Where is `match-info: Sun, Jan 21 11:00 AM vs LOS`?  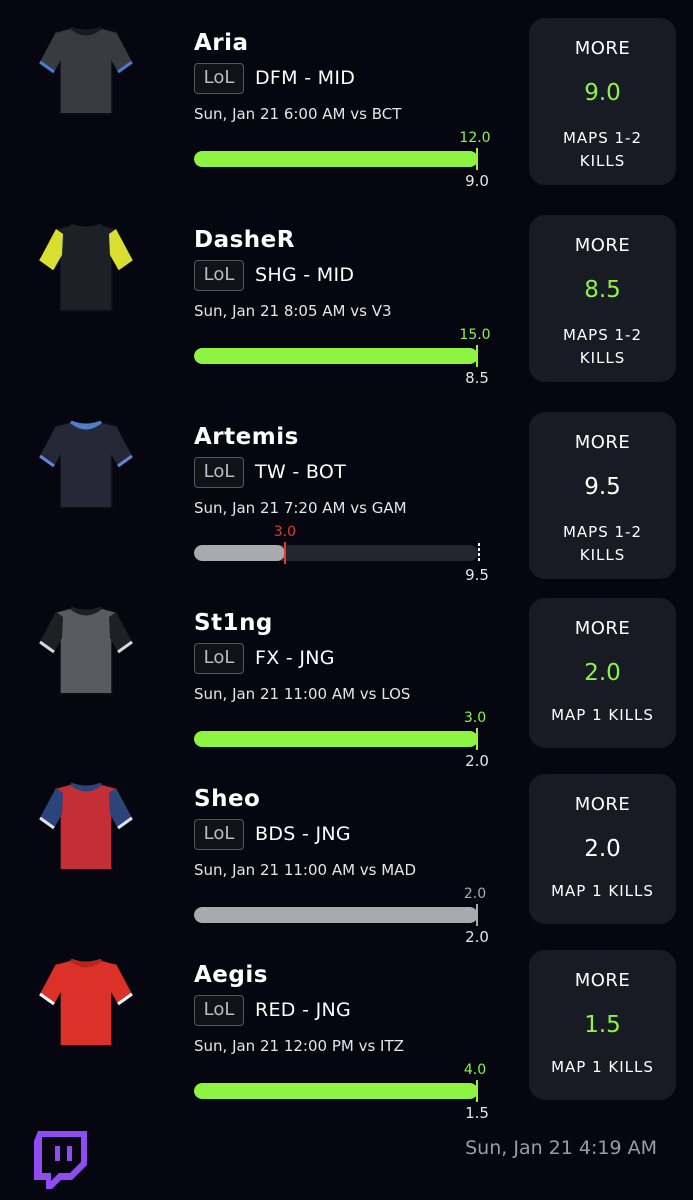 match-info: Sun, Jan 21 11:00 AM vs LOS is located at coordinates (302, 694).